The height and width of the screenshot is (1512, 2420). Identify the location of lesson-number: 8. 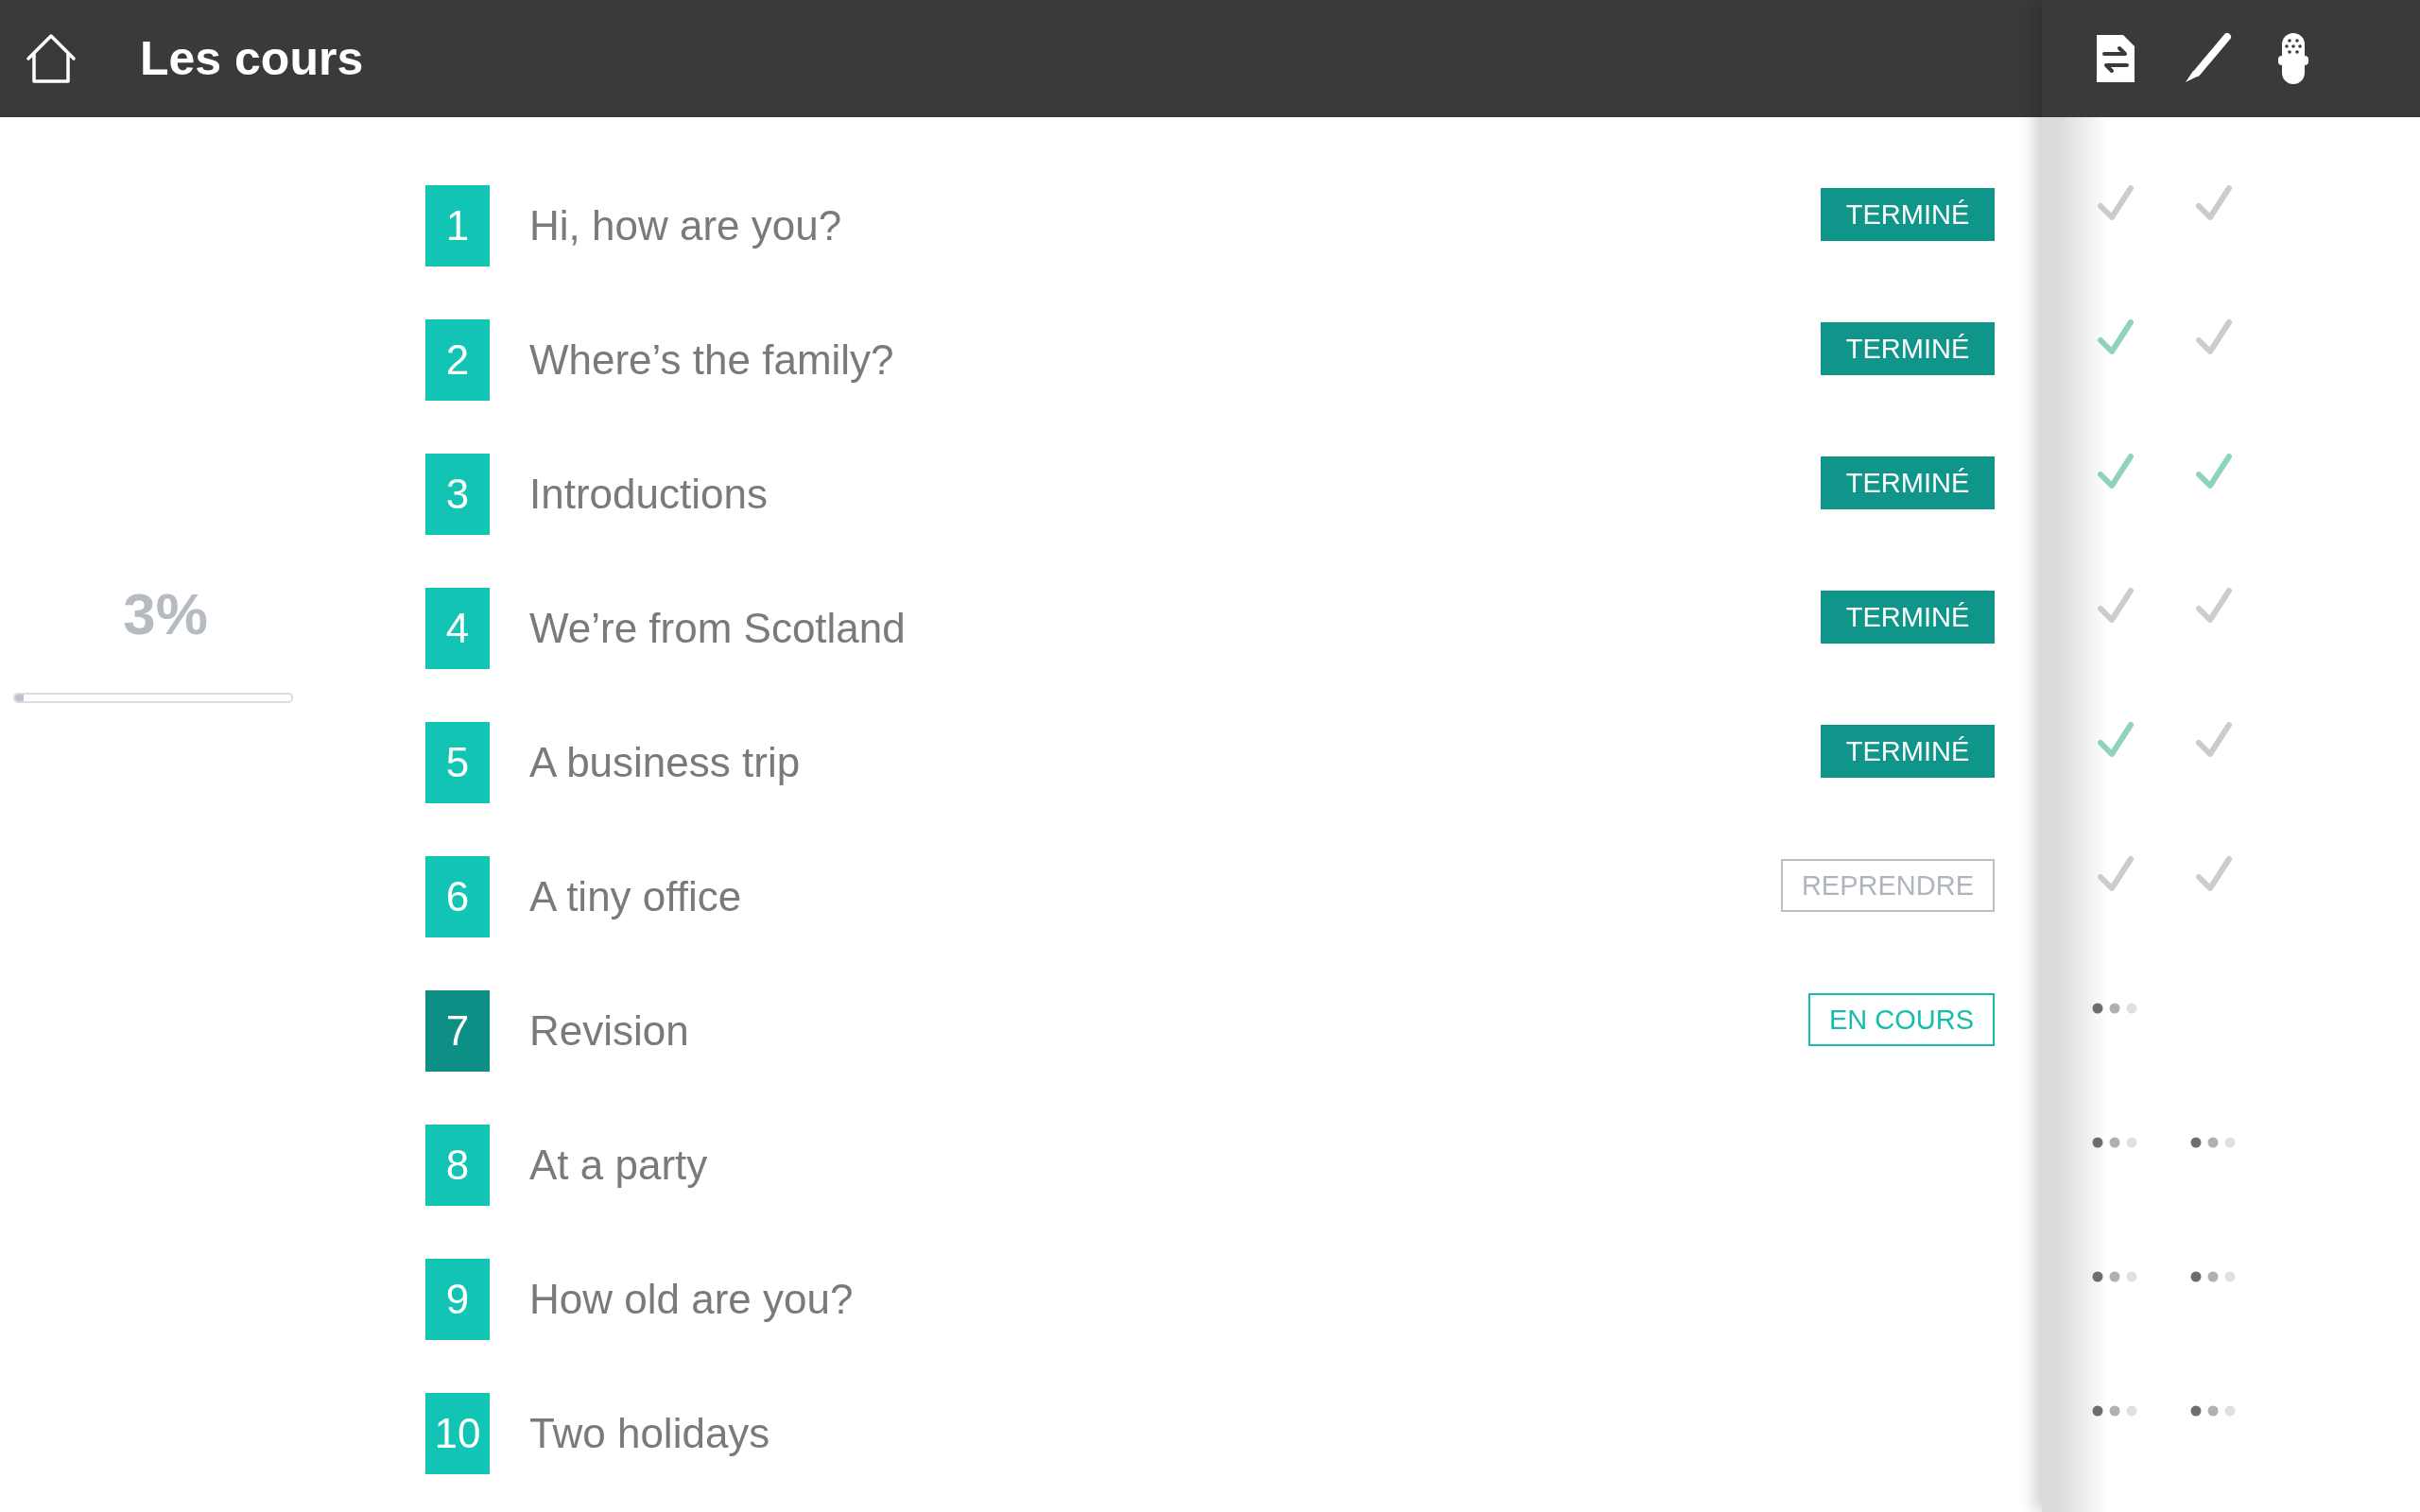
(457, 1165).